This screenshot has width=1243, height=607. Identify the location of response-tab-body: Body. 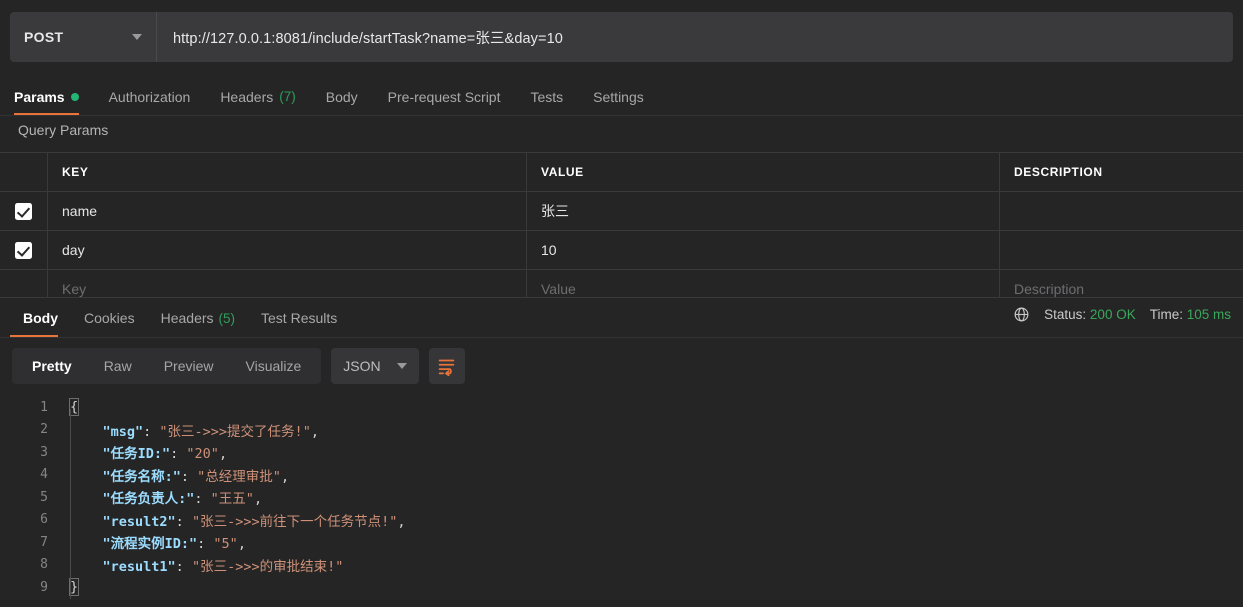
(40, 318).